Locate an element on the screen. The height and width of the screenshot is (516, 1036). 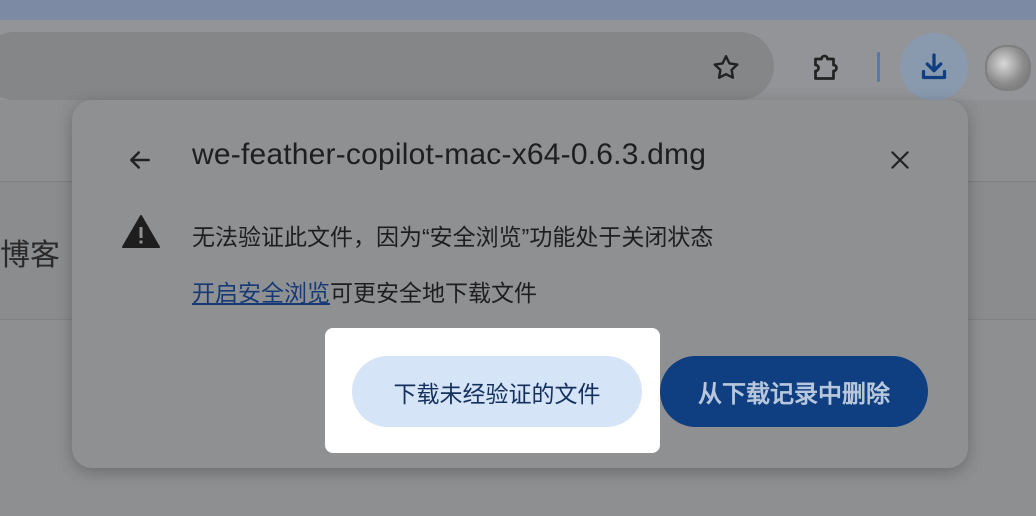
page-partial-text: 博客 is located at coordinates (30, 255).